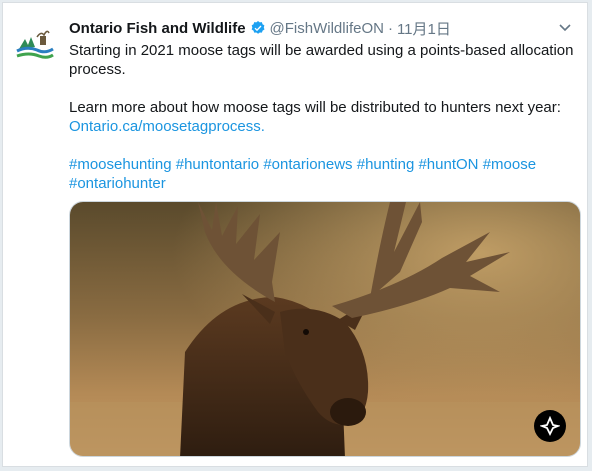 The height and width of the screenshot is (471, 592). Describe the element at coordinates (565, 27) in the screenshot. I see `chevron-down-icon` at that location.